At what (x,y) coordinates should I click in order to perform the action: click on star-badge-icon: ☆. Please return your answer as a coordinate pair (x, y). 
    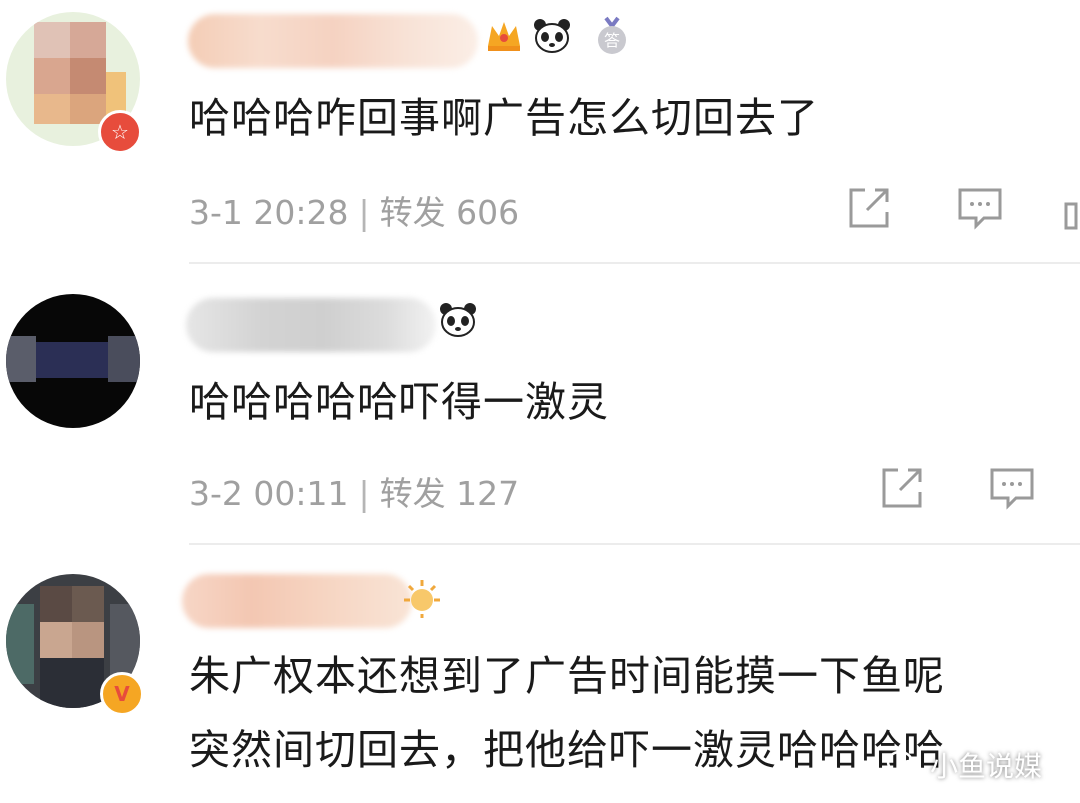
    Looking at the image, I should click on (120, 132).